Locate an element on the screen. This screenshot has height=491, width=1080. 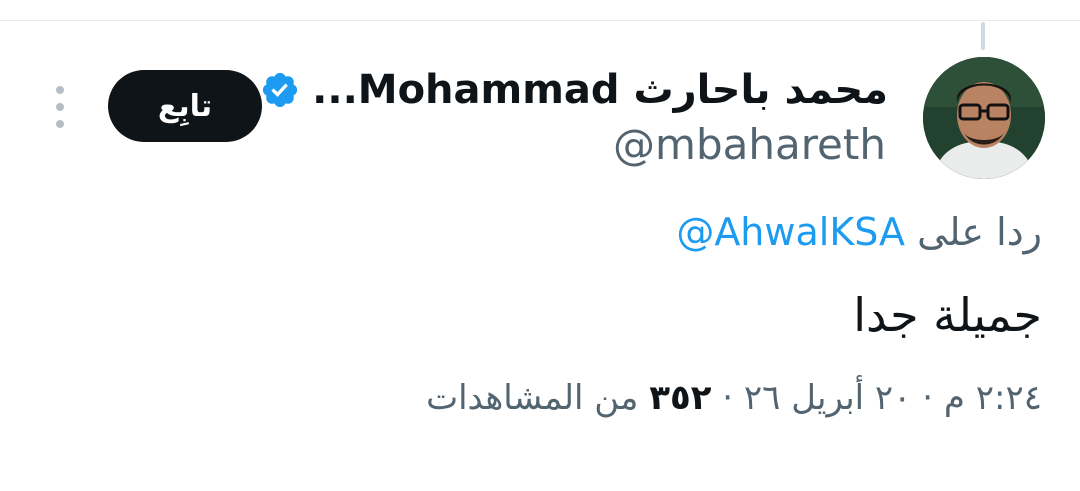
author-handle: @mbahareth is located at coordinates (749, 144).